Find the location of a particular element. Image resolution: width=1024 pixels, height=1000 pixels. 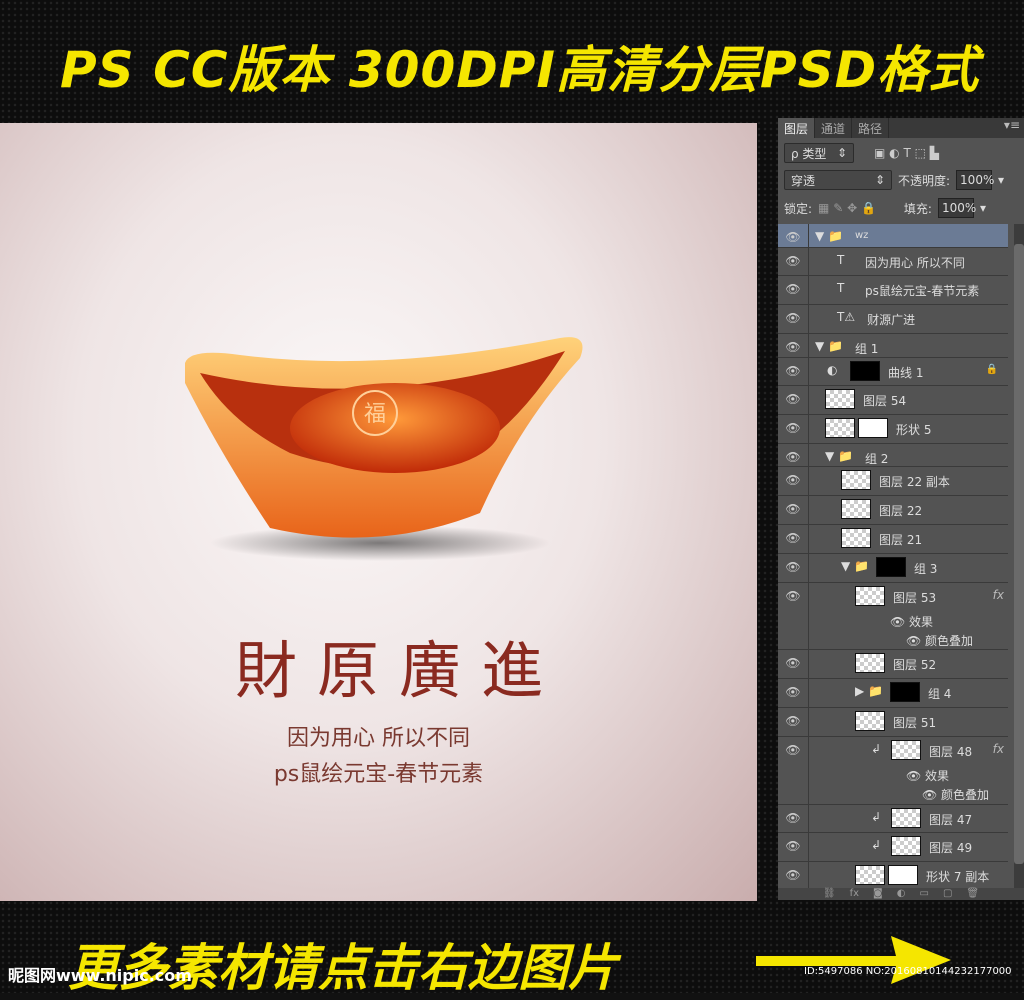

filter-label: ρ 类型 is located at coordinates (809, 153).